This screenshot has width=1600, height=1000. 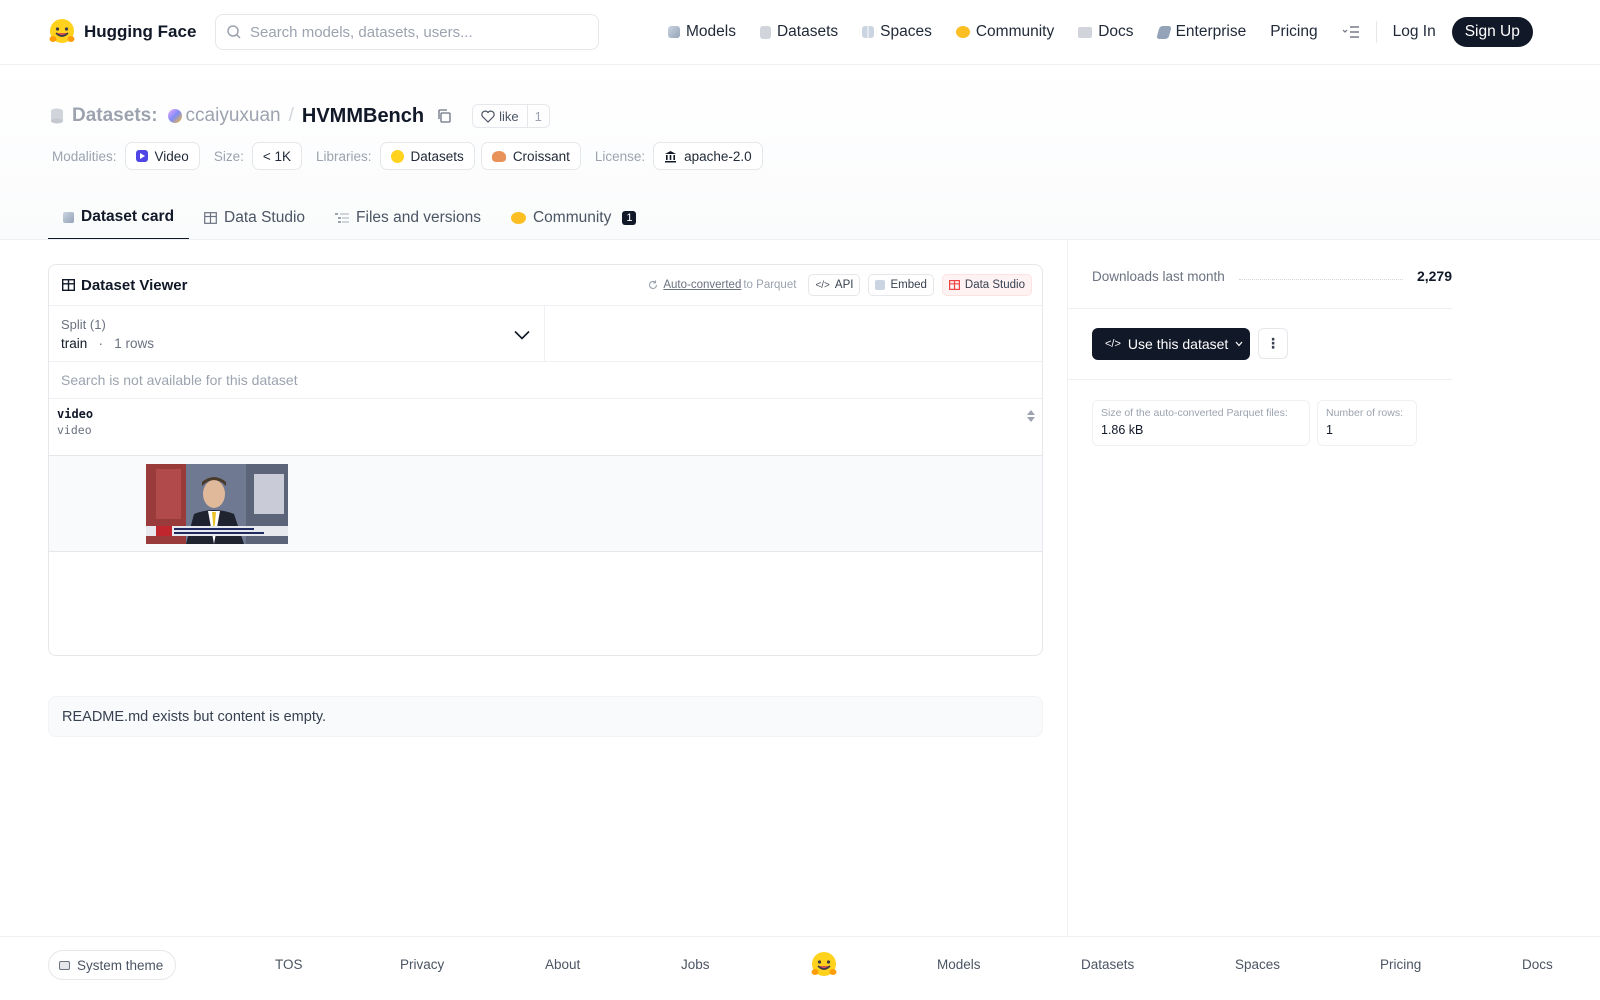 I want to click on api-label: API, so click(x=844, y=285).